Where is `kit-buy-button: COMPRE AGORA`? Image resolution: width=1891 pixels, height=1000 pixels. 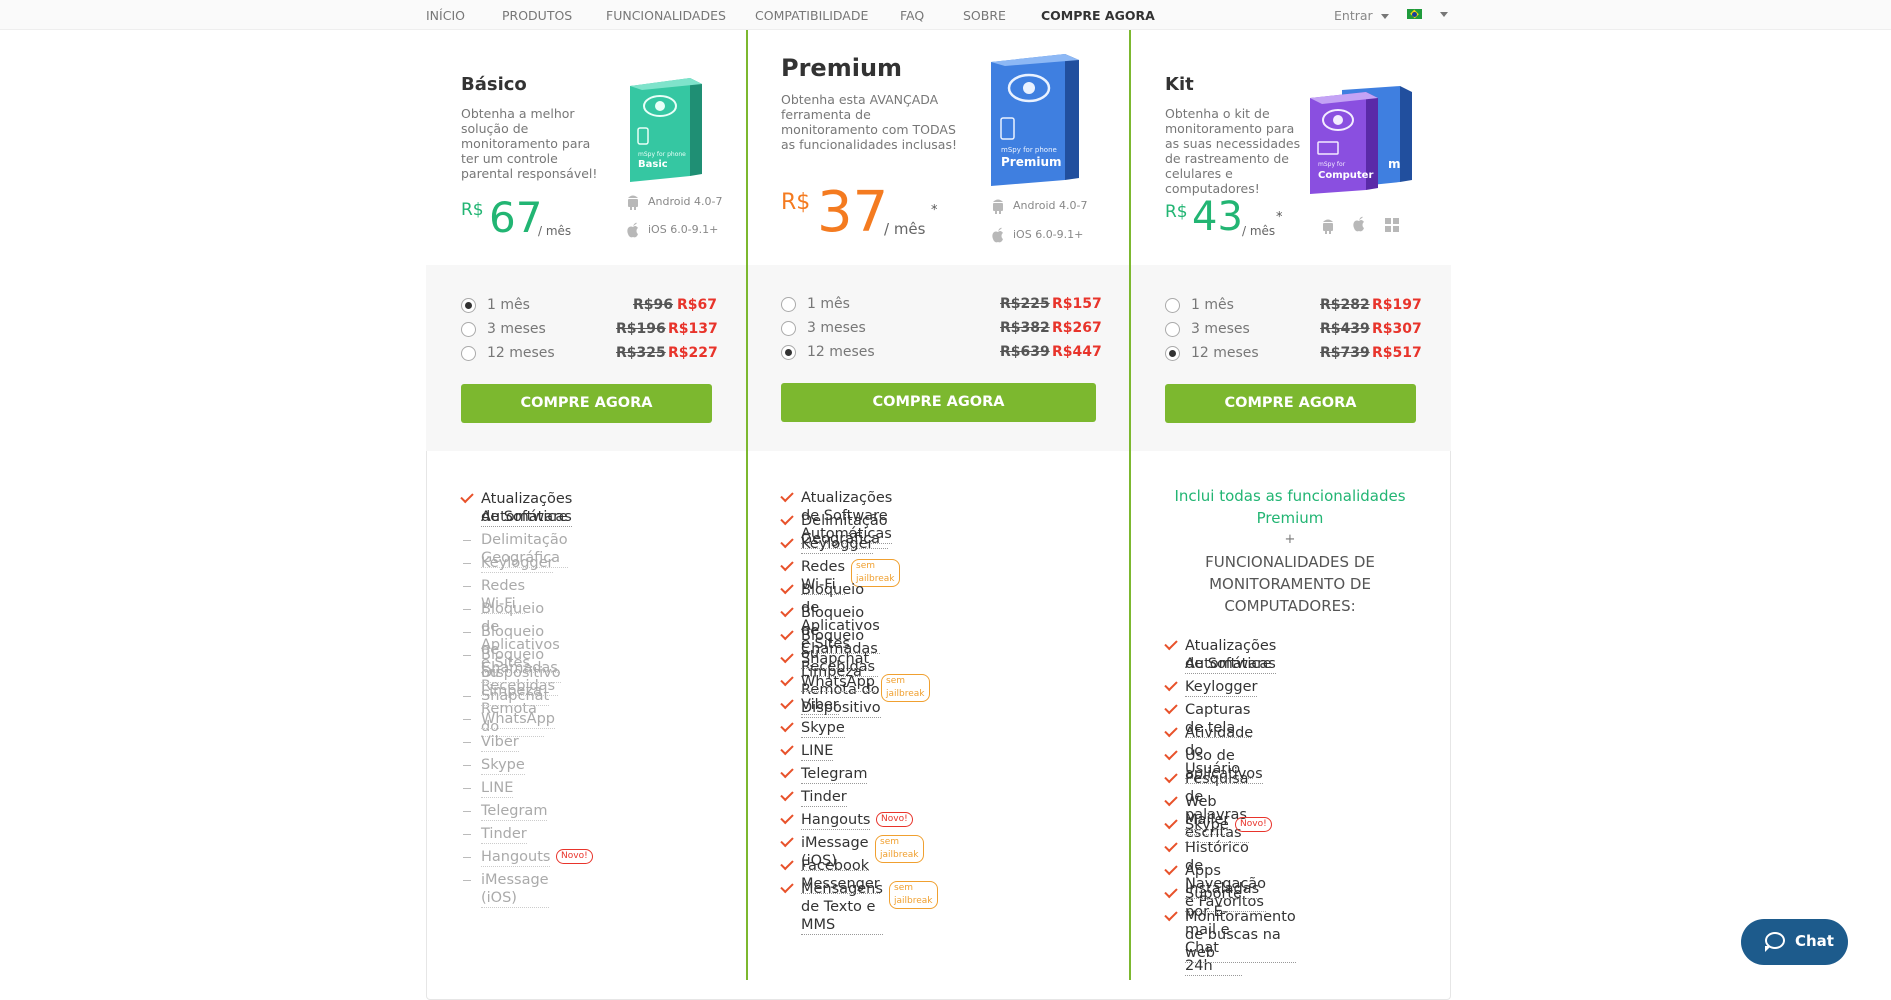
kit-buy-button: COMPRE AGORA is located at coordinates (1290, 403).